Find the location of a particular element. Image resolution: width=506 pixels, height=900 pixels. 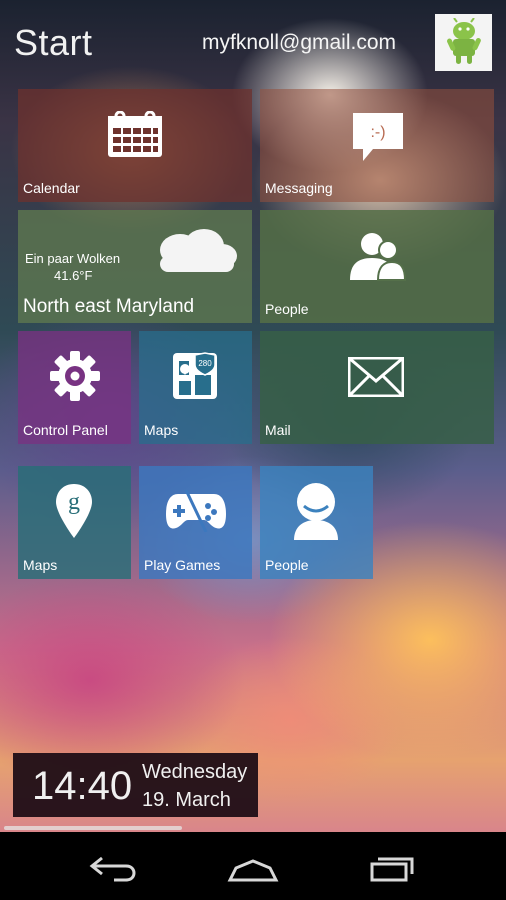

calendar-icon is located at coordinates (135, 134).